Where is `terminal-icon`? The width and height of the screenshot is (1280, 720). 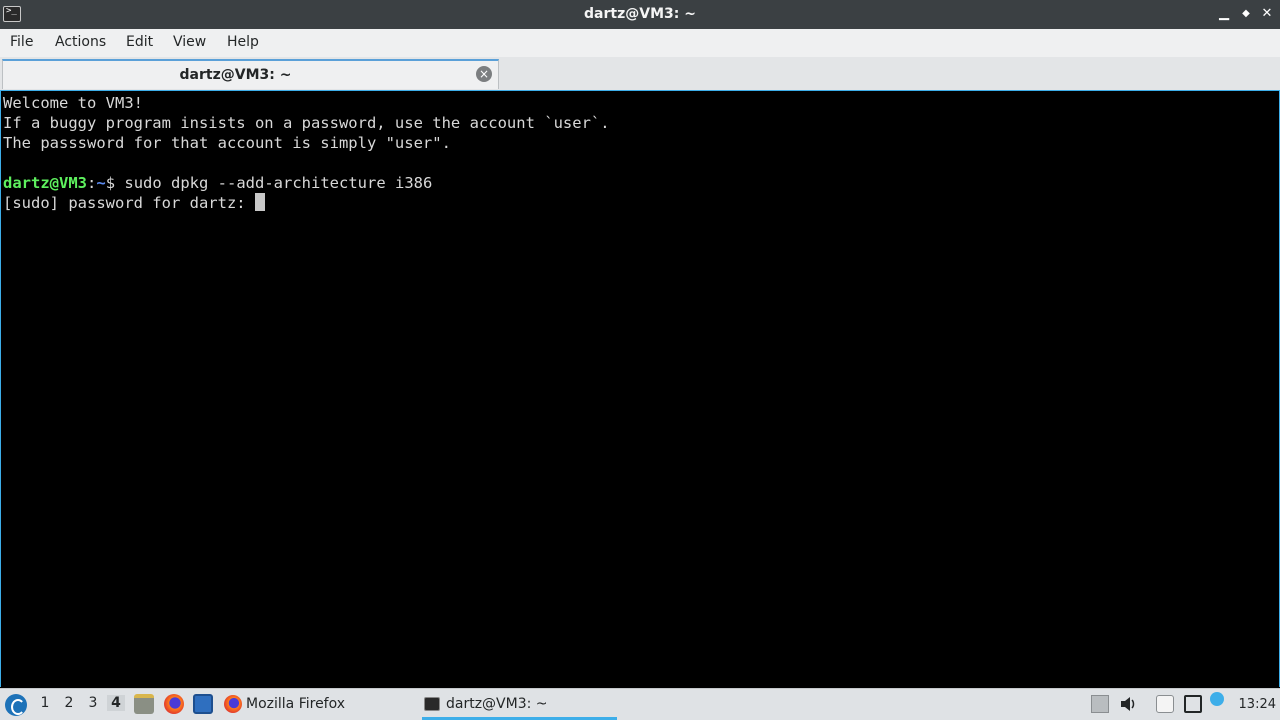 terminal-icon is located at coordinates (432, 704).